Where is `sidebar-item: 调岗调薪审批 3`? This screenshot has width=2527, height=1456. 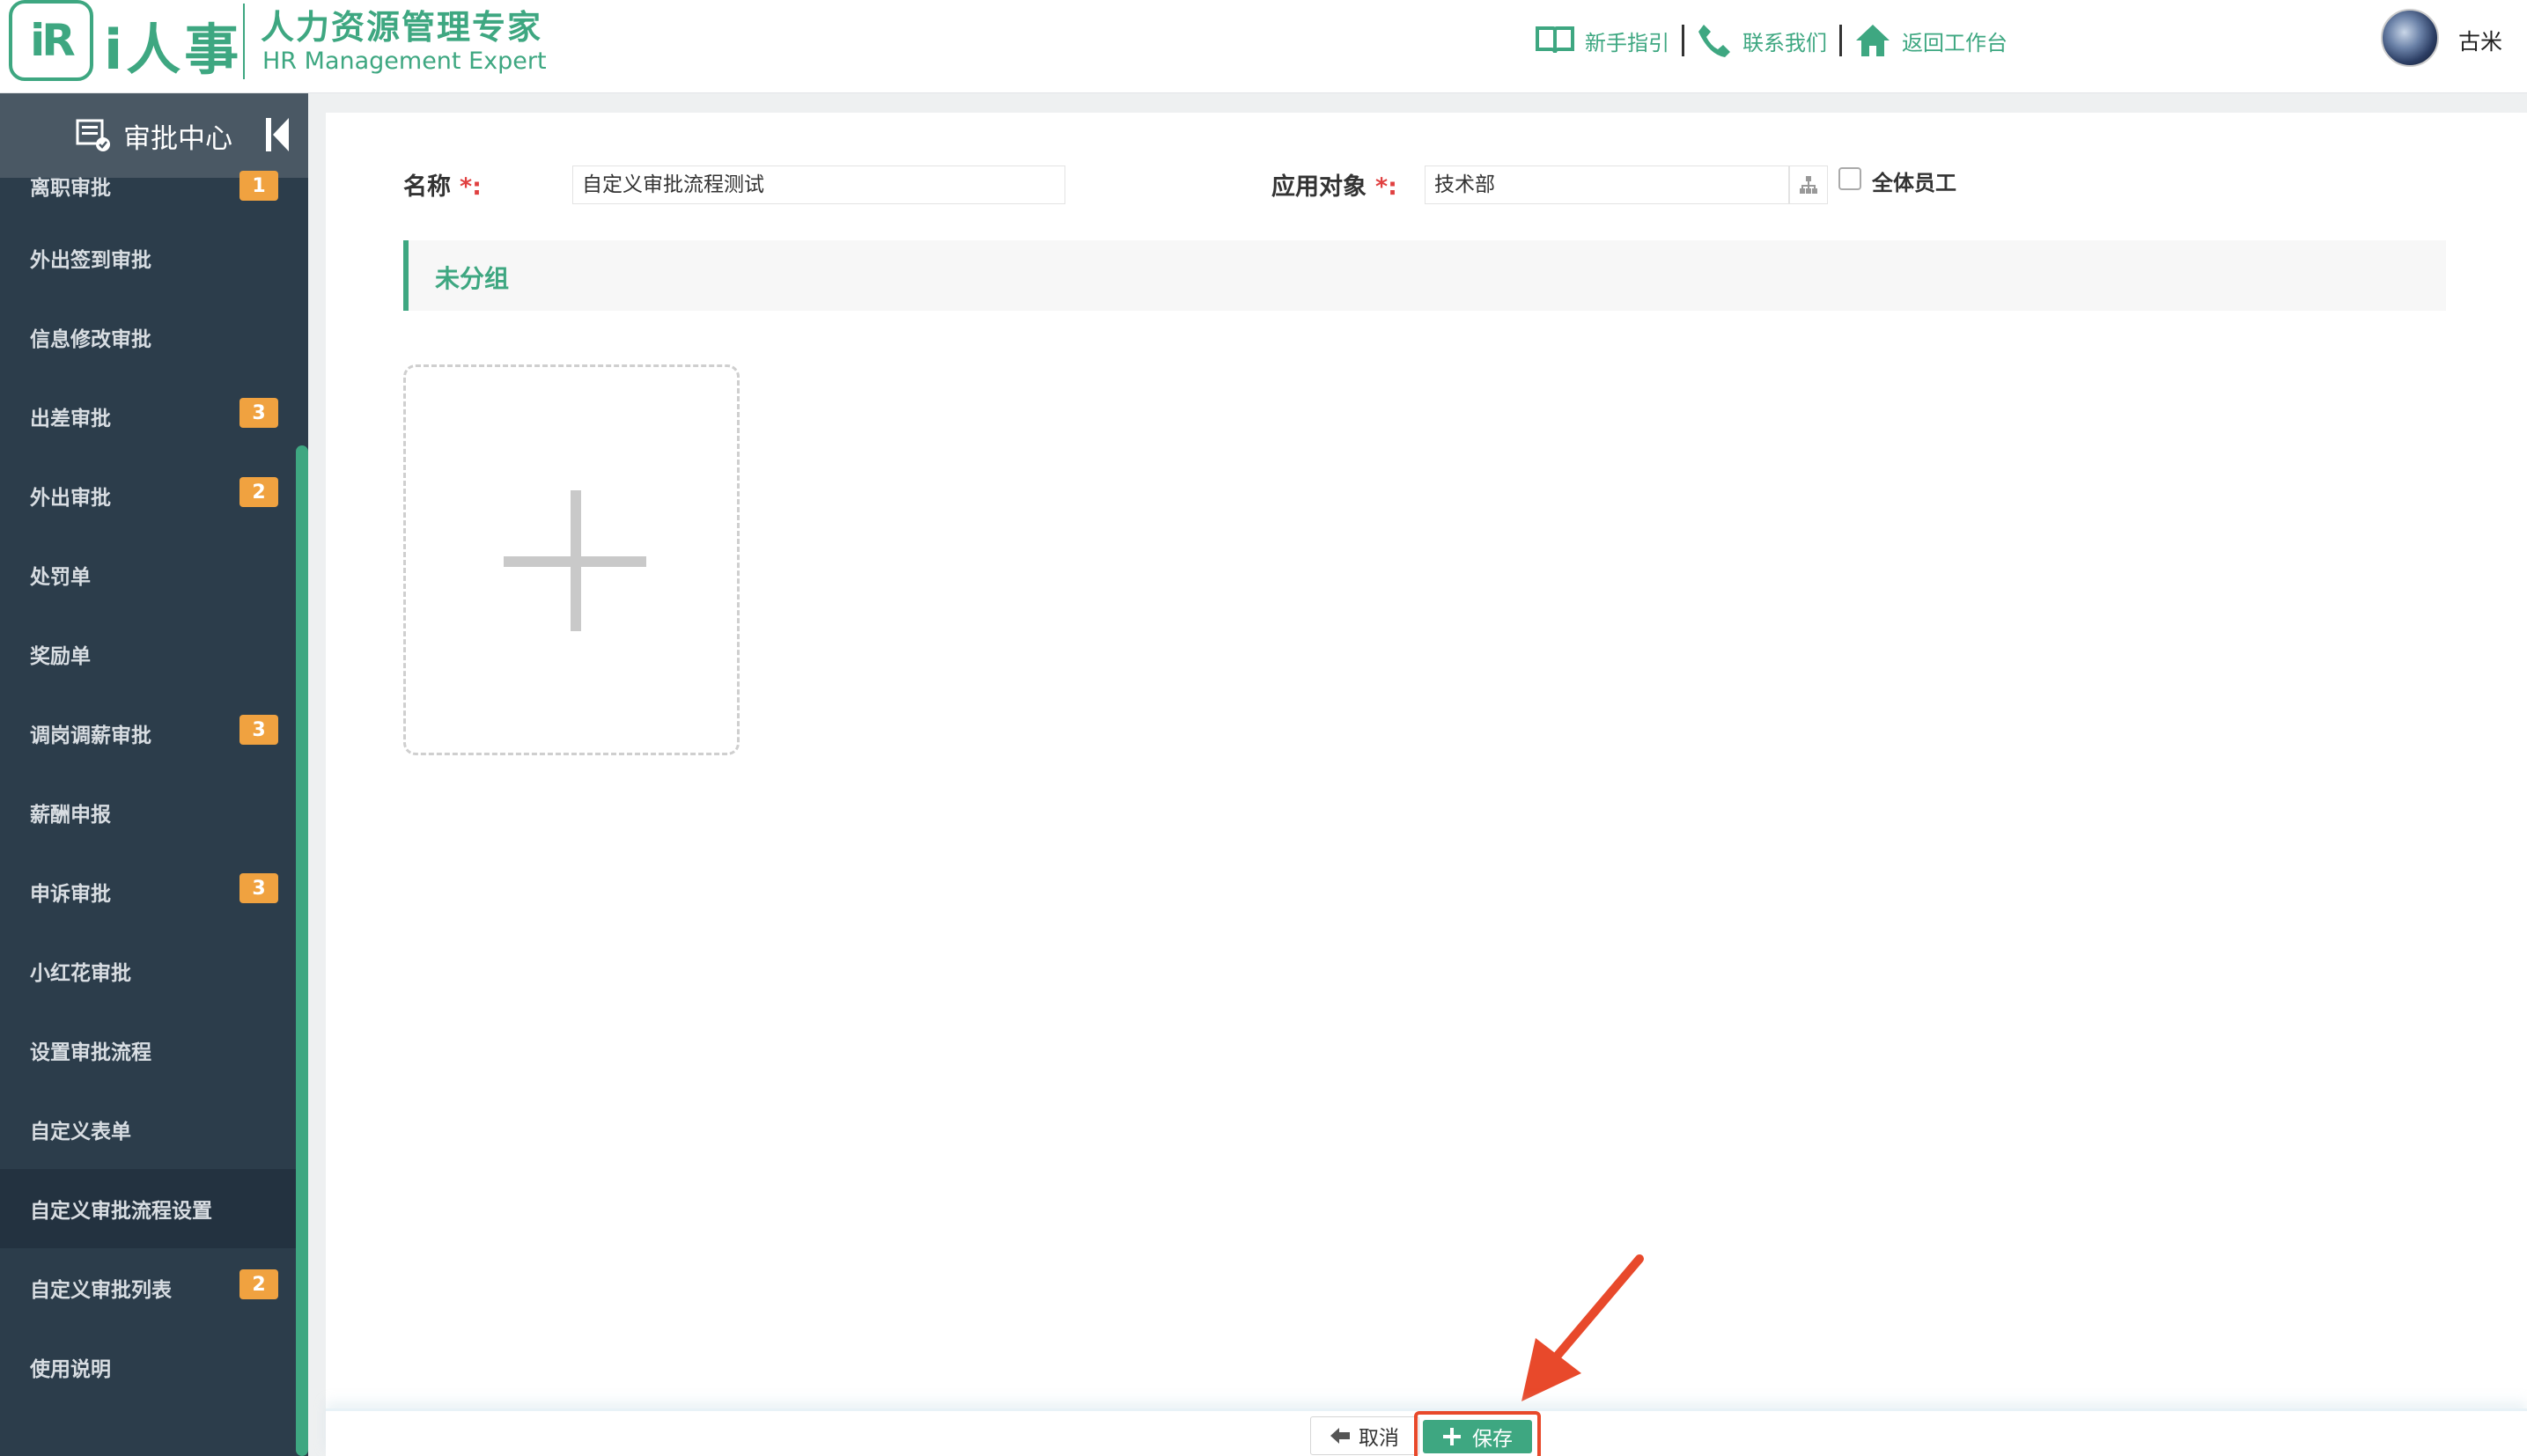
sidebar-item: 调岗调薪审批 3 is located at coordinates (148, 733).